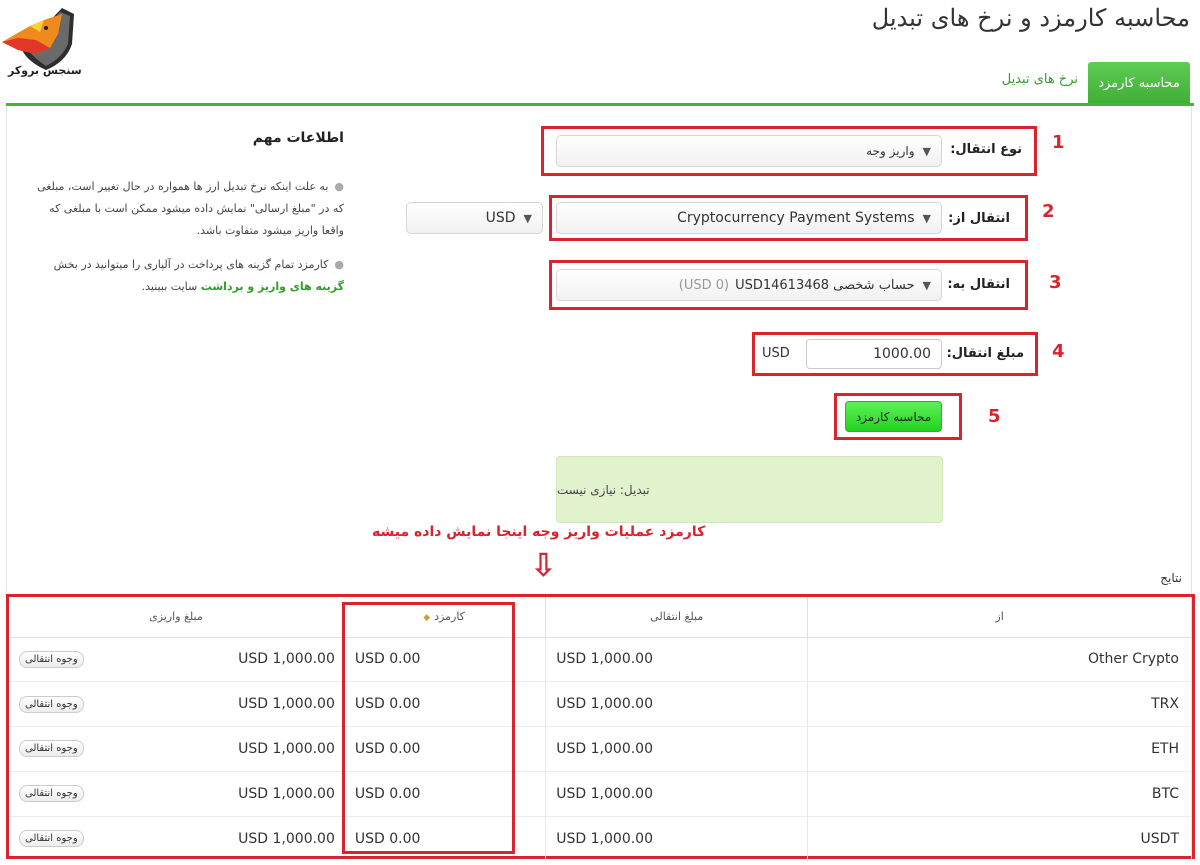  I want to click on from-source: BTC, so click(999, 793).